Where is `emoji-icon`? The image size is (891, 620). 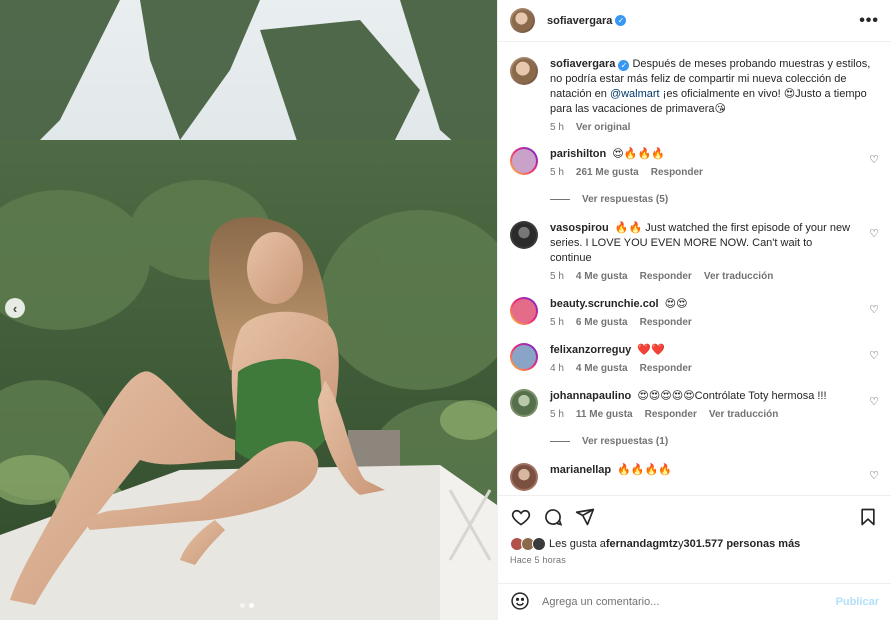
emoji-icon is located at coordinates (521, 602).